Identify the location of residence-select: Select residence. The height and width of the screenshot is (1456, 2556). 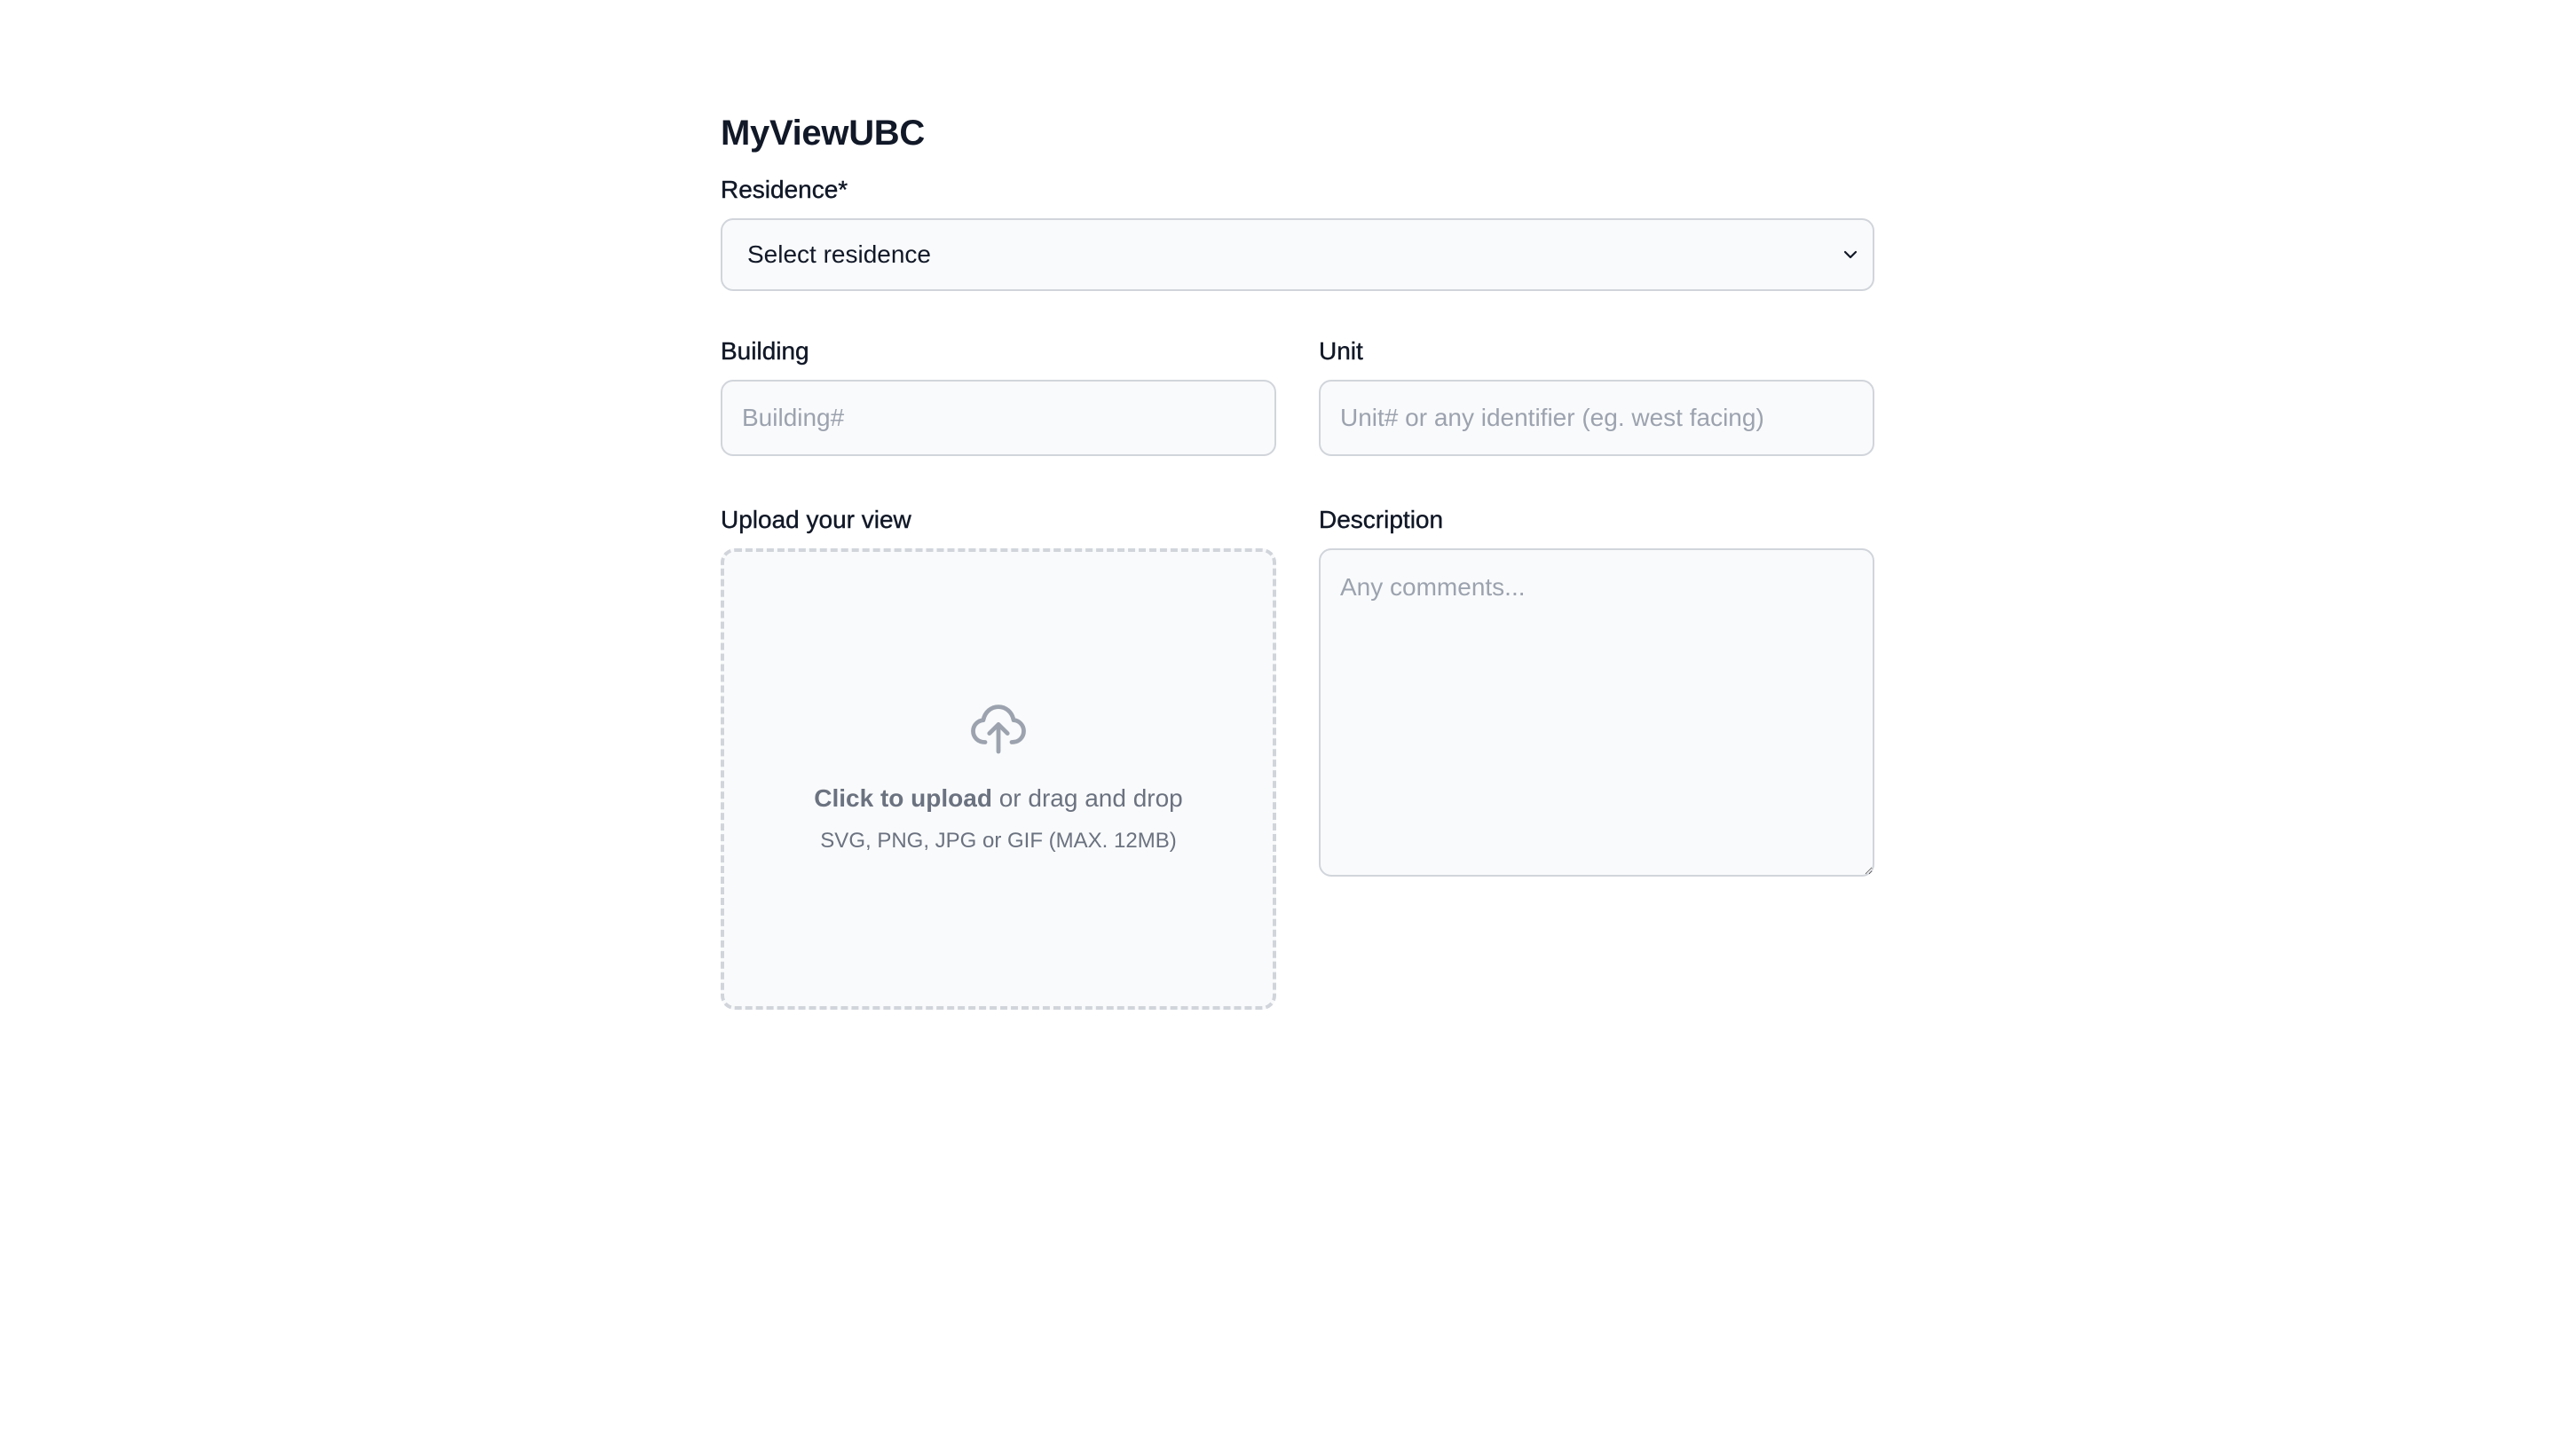
(1297, 254).